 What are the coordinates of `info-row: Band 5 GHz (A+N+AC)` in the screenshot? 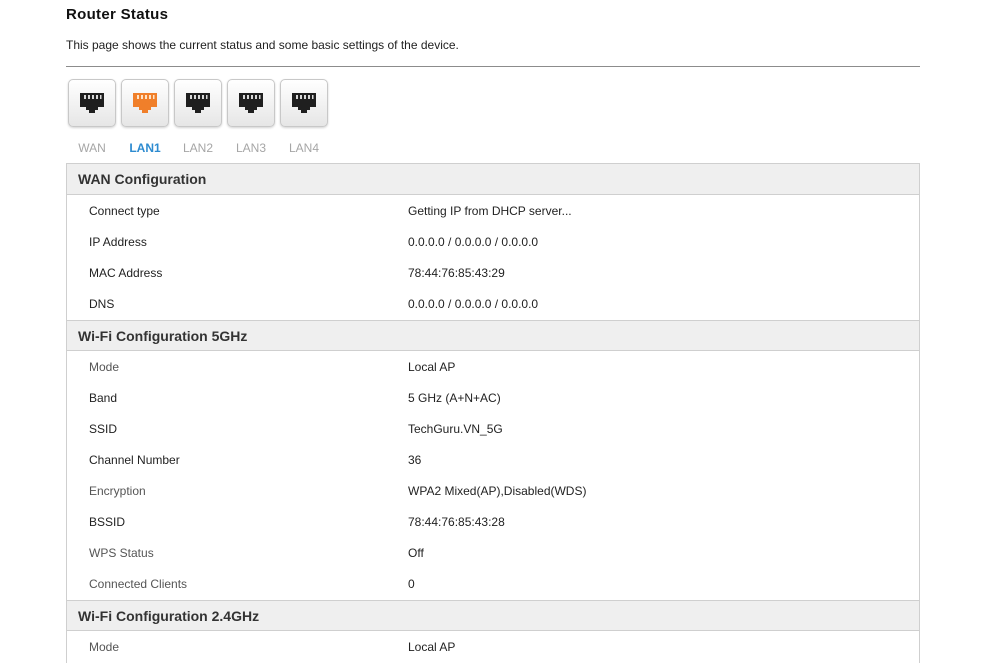 It's located at (493, 398).